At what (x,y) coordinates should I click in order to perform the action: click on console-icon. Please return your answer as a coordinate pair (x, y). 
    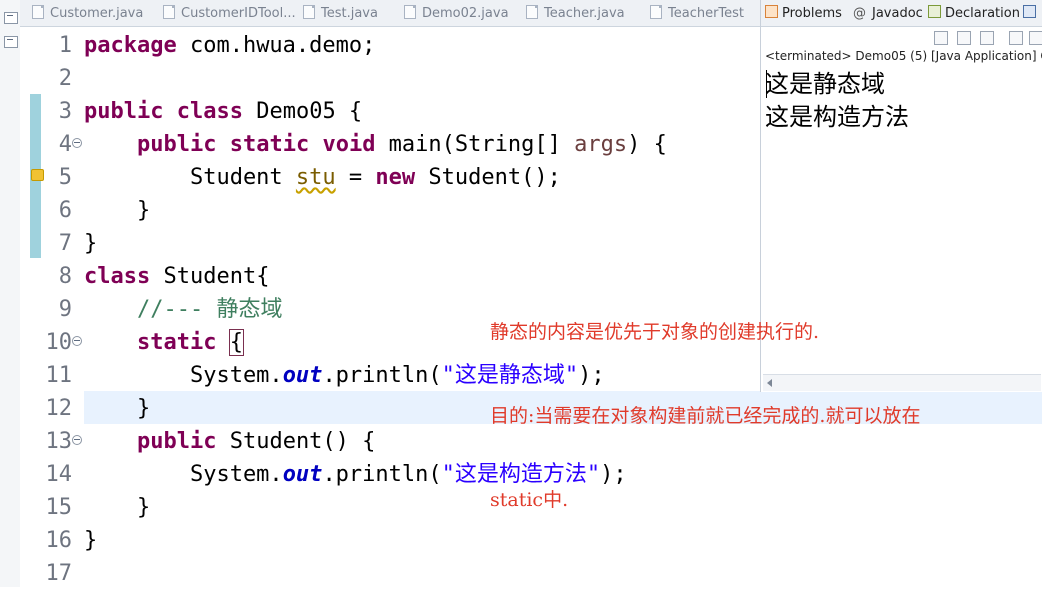
    Looking at the image, I should click on (1029, 11).